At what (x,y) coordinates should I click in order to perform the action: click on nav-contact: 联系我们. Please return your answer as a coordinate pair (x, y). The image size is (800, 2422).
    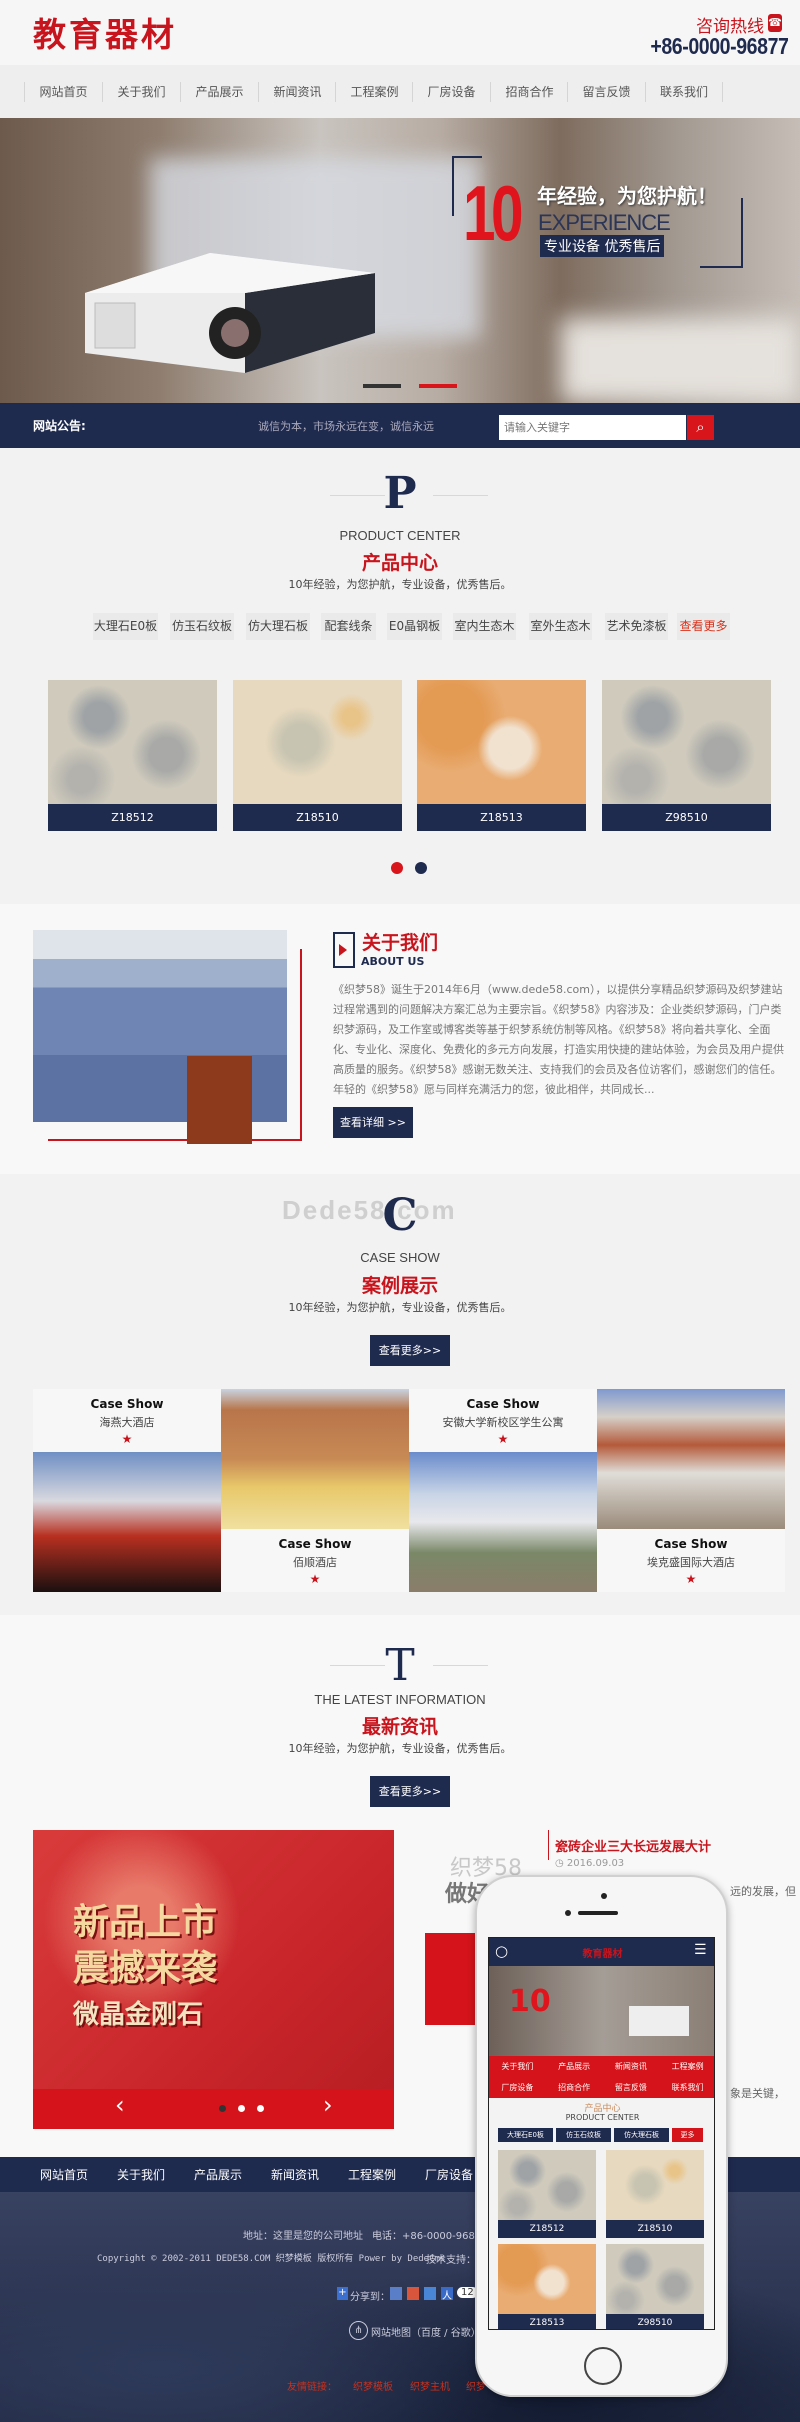
    Looking at the image, I should click on (684, 92).